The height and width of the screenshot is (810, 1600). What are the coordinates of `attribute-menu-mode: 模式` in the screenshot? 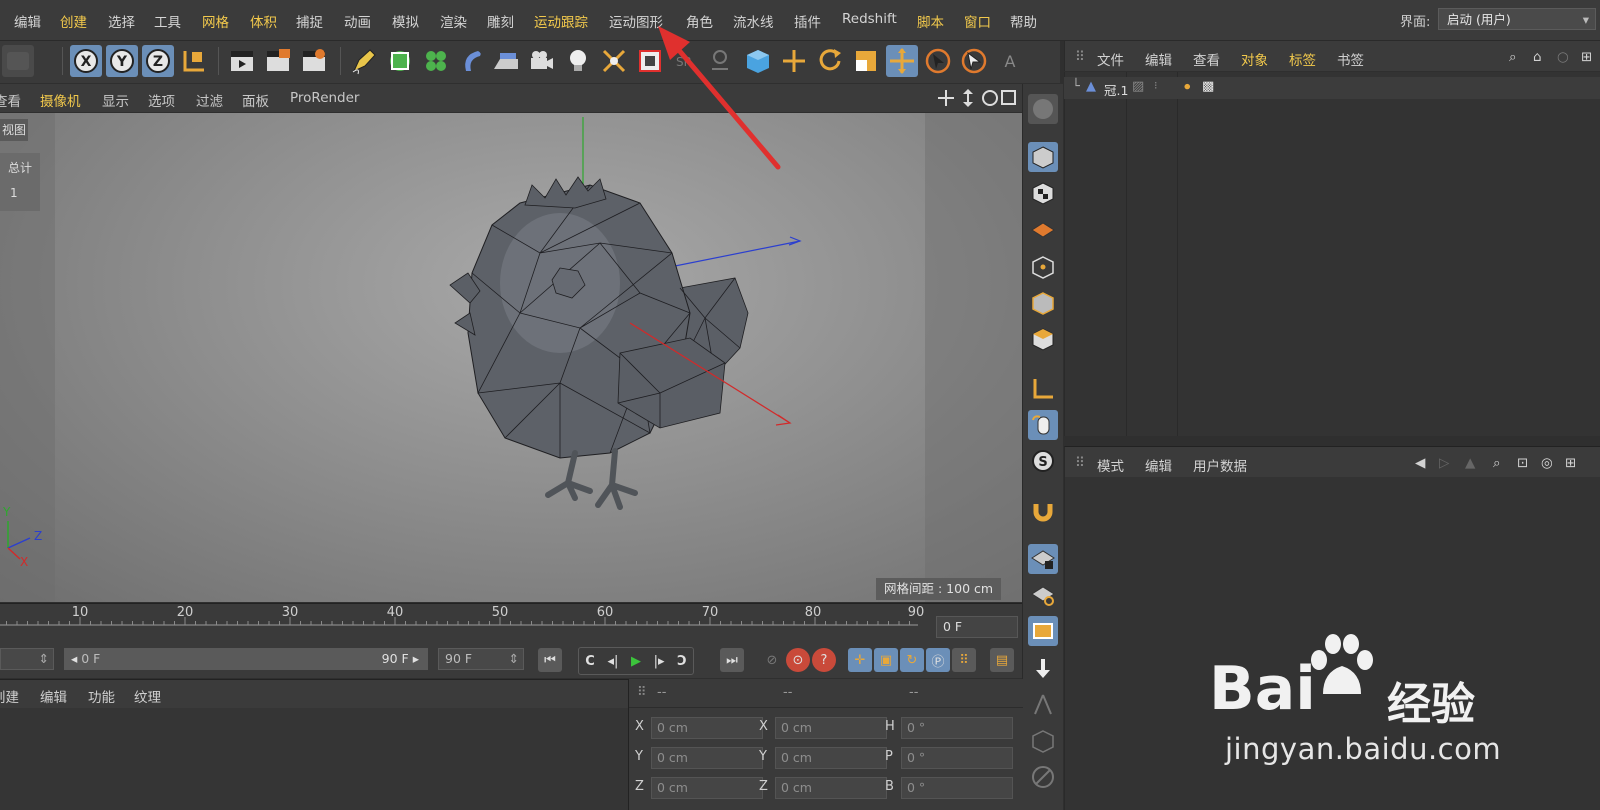 It's located at (1110, 465).